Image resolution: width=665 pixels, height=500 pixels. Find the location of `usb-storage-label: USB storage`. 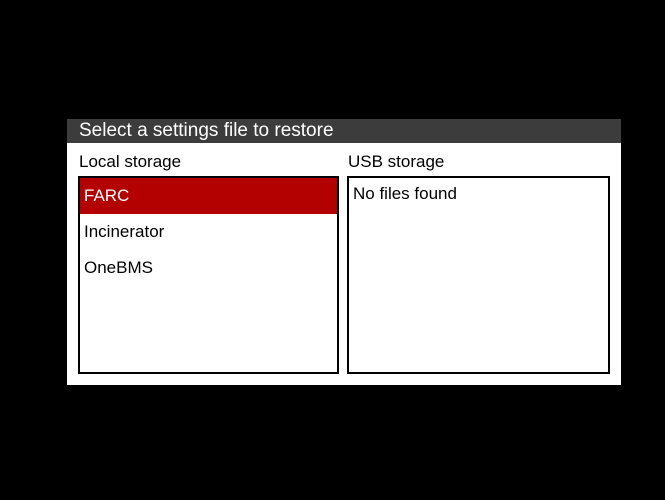

usb-storage-label: USB storage is located at coordinates (396, 161).